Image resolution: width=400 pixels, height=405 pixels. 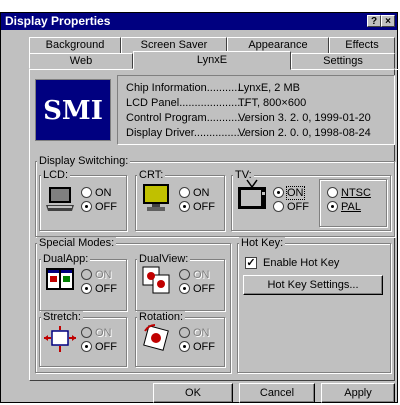 I want to click on tab-lynxe: LynxE, so click(x=212, y=60).